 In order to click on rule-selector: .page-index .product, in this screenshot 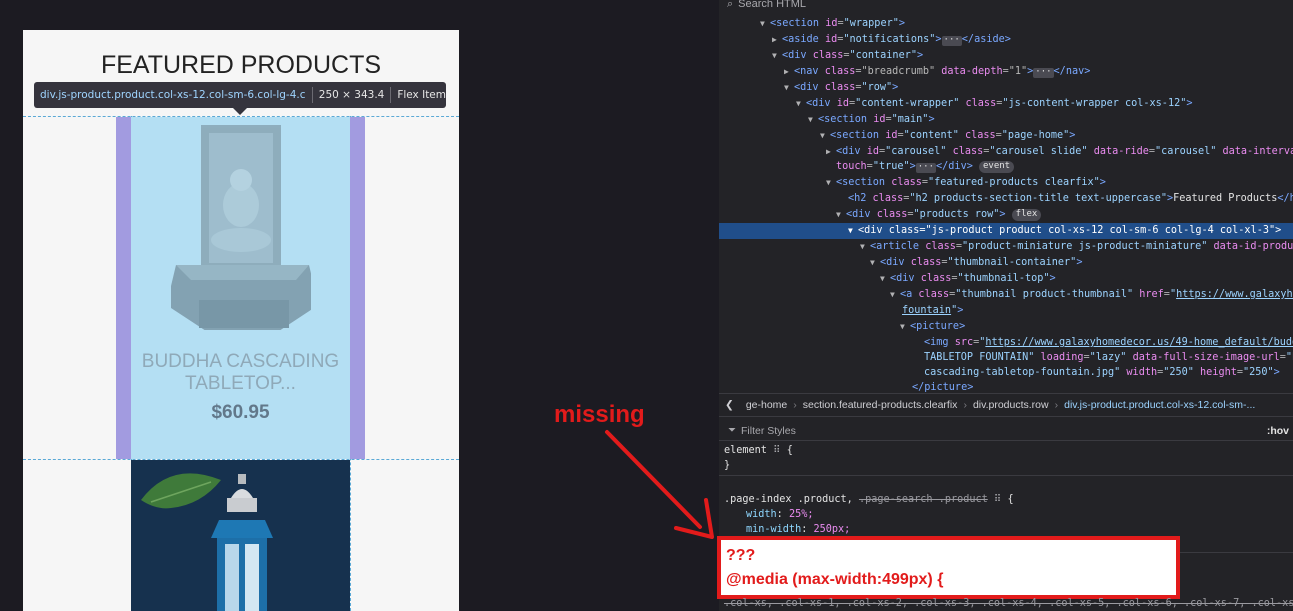, I will do `click(788, 499)`.